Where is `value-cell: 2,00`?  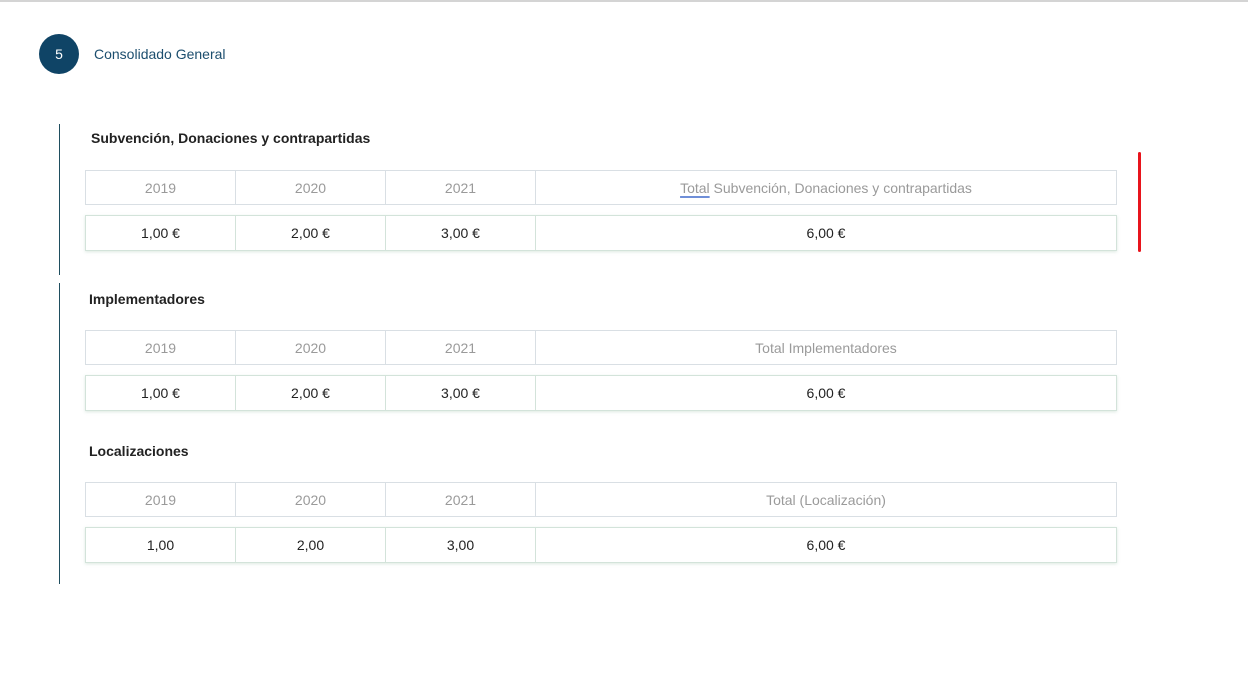
value-cell: 2,00 is located at coordinates (311, 545).